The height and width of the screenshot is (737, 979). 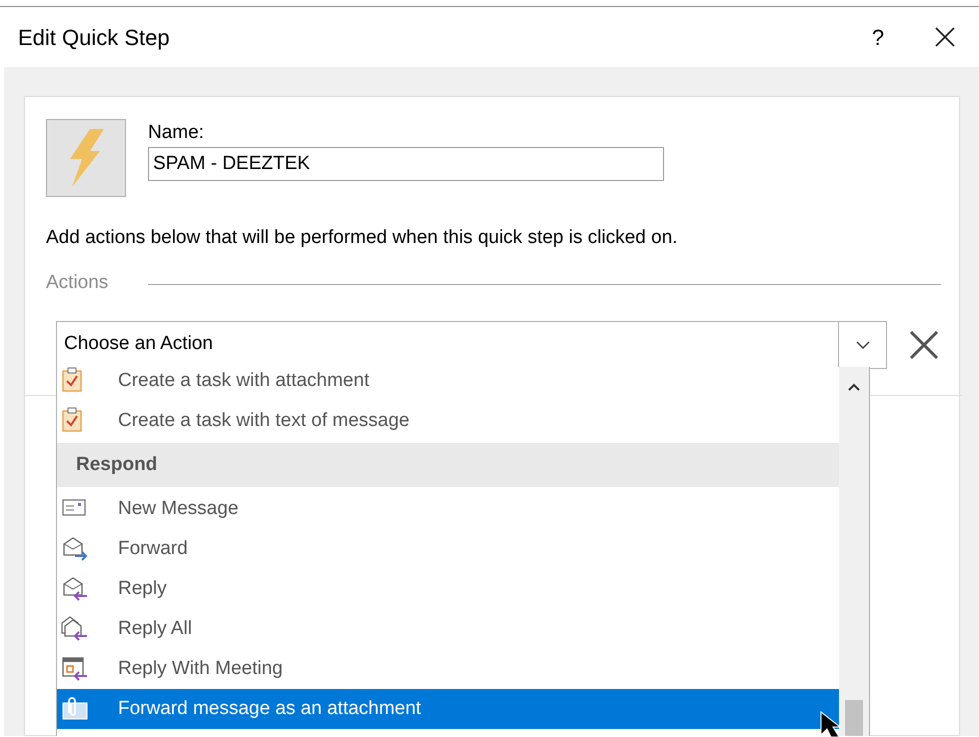 What do you see at coordinates (406, 164) in the screenshot?
I see `name-input: SPAM - DEEZTEK` at bounding box center [406, 164].